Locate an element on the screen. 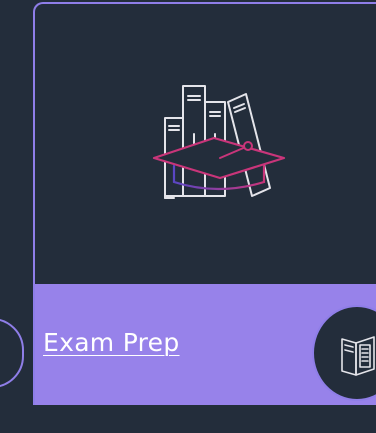 This screenshot has height=433, width=376. books-graduation-cap-icon is located at coordinates (219, 142).